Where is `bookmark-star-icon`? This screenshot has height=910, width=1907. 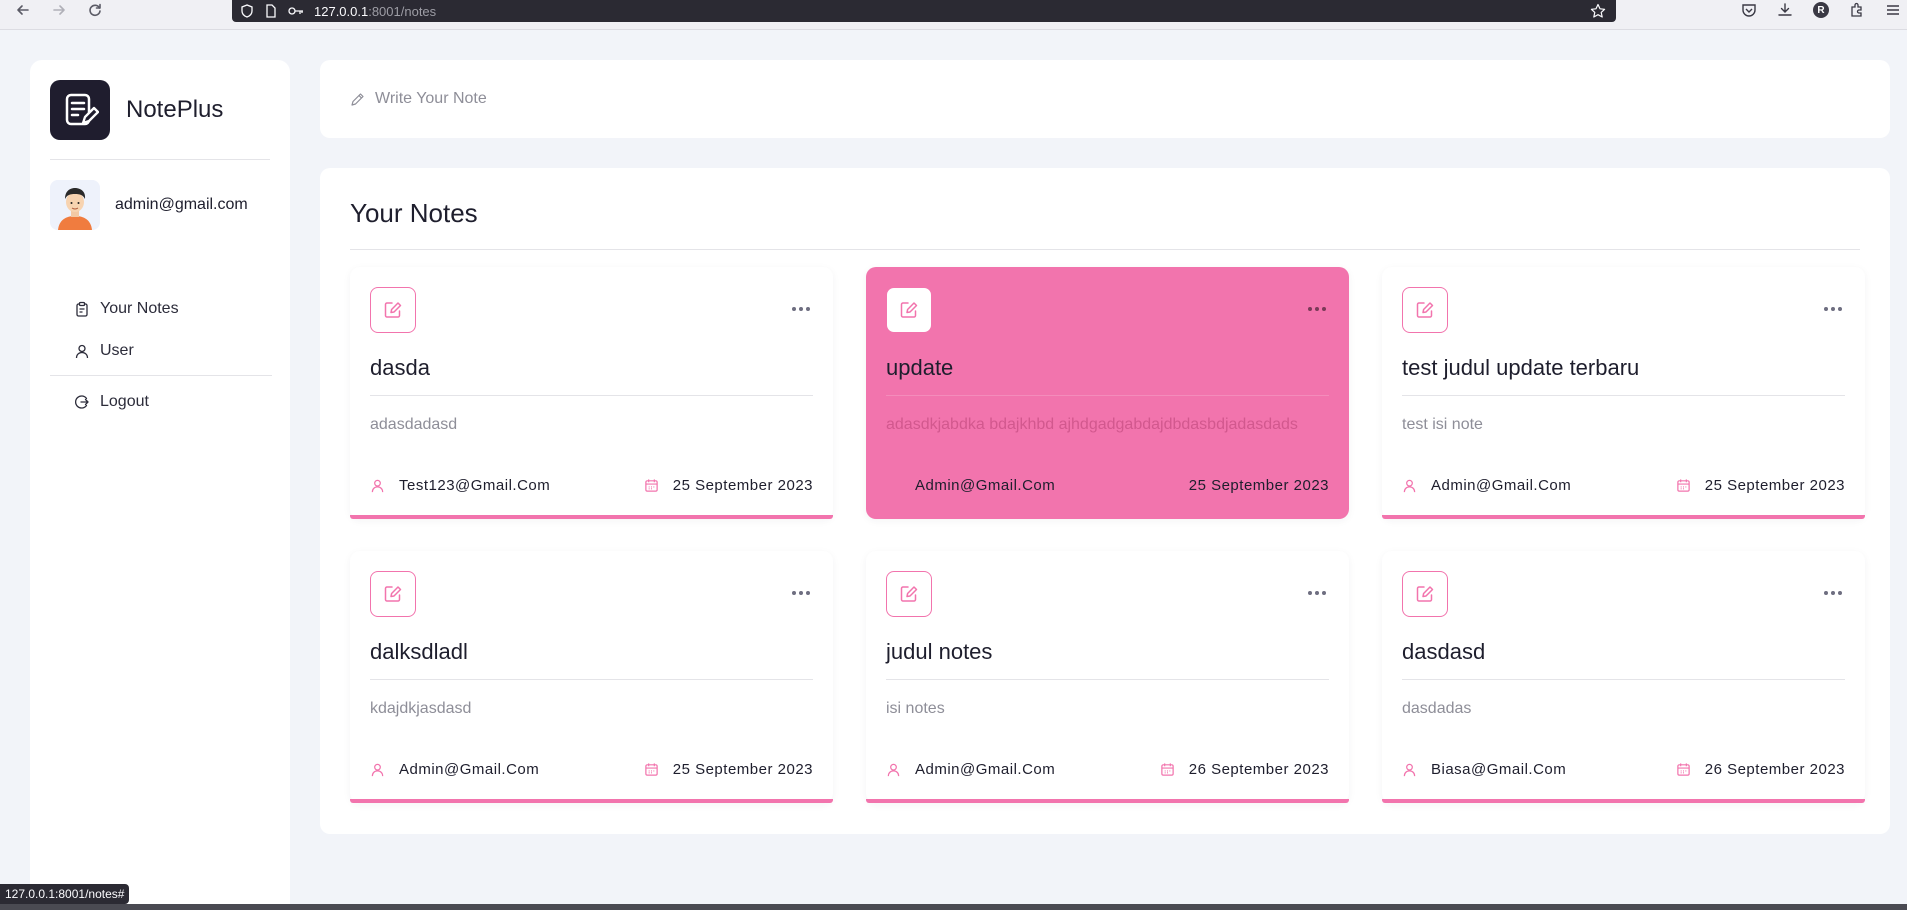 bookmark-star-icon is located at coordinates (1598, 11).